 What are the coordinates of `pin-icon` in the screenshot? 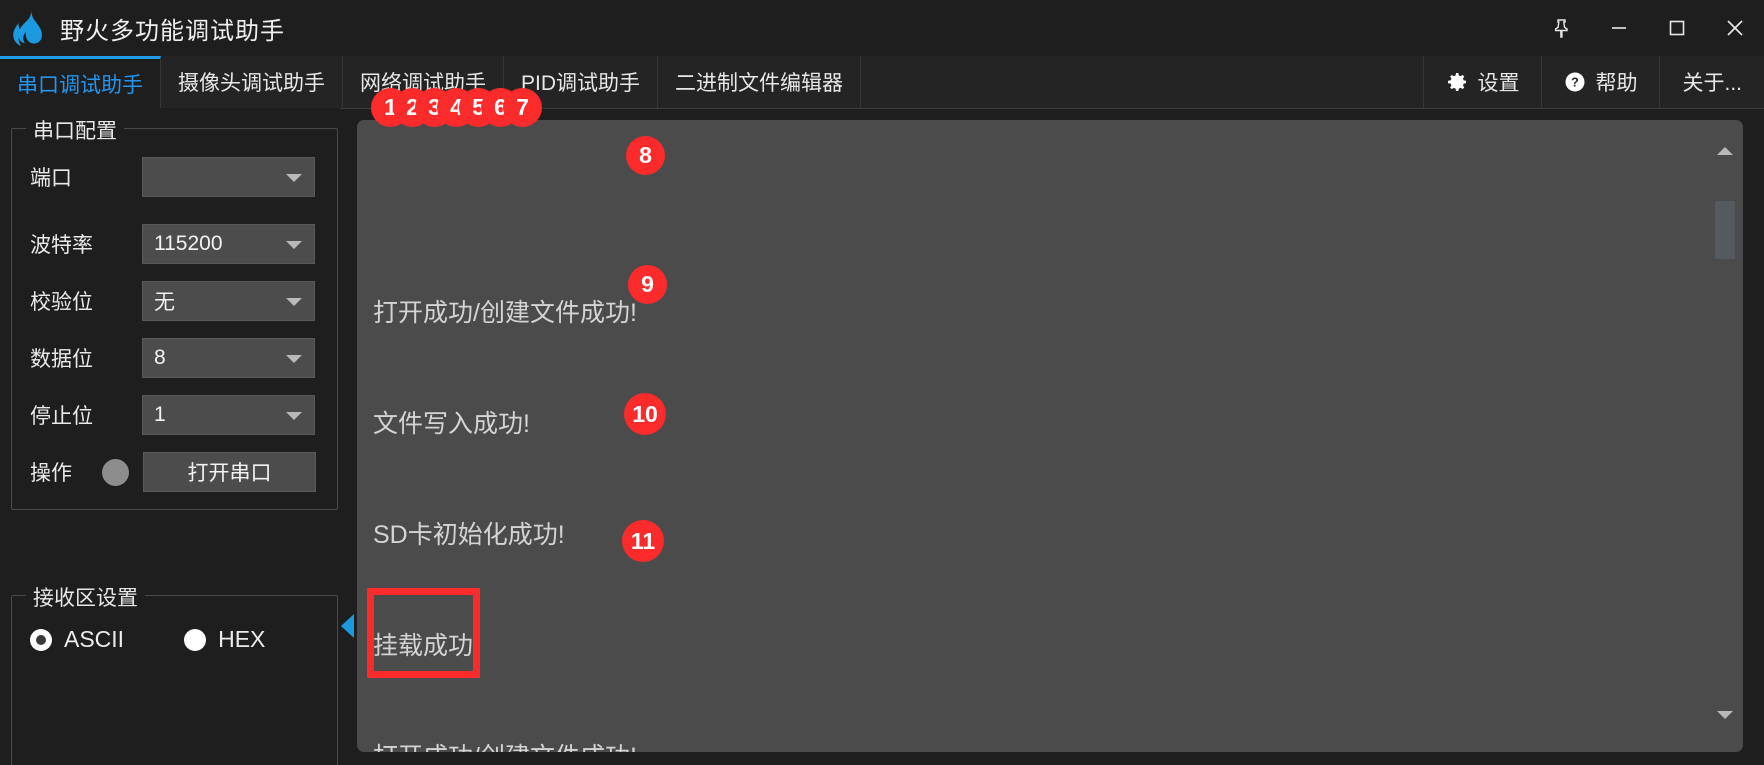 It's located at (1561, 28).